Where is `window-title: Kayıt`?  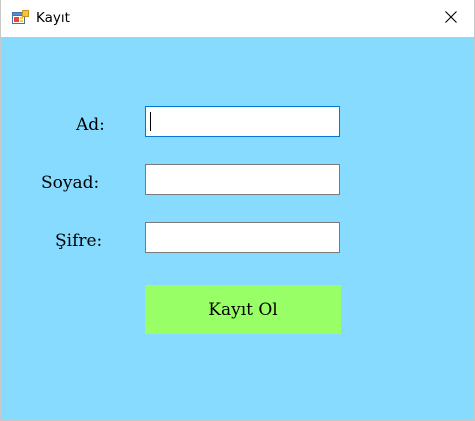 window-title: Kayıt is located at coordinates (53, 18).